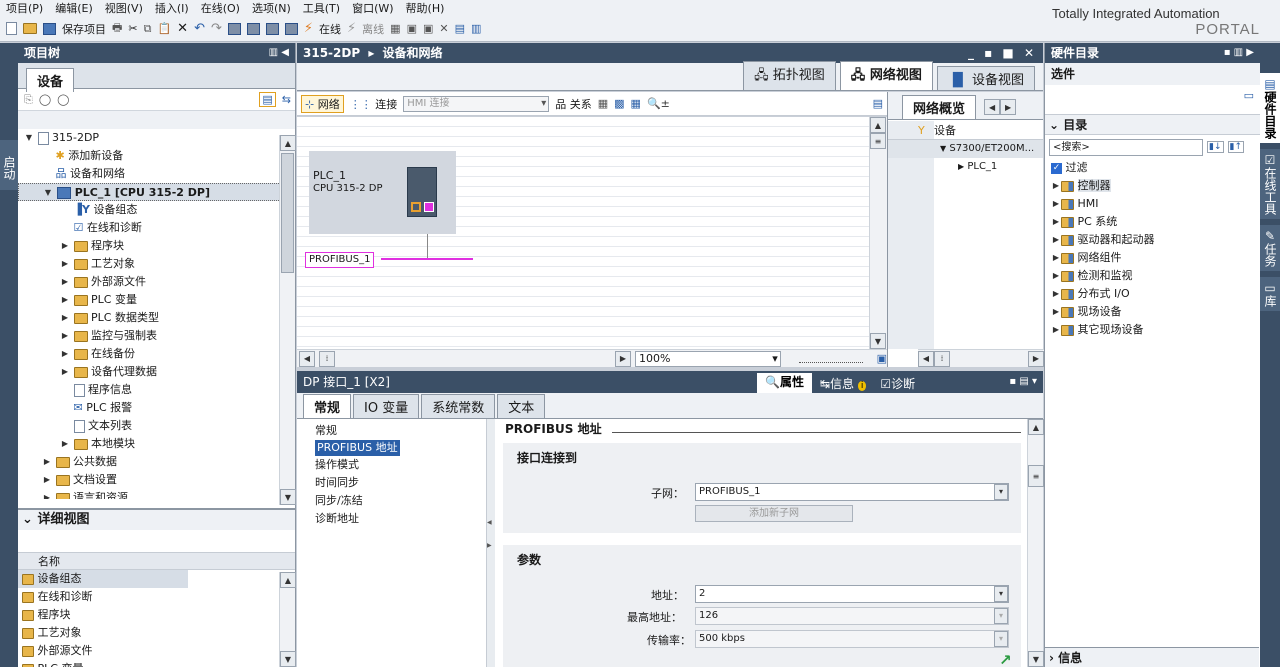  I want to click on tree-item: ✉ PLC 报警, so click(156, 408).